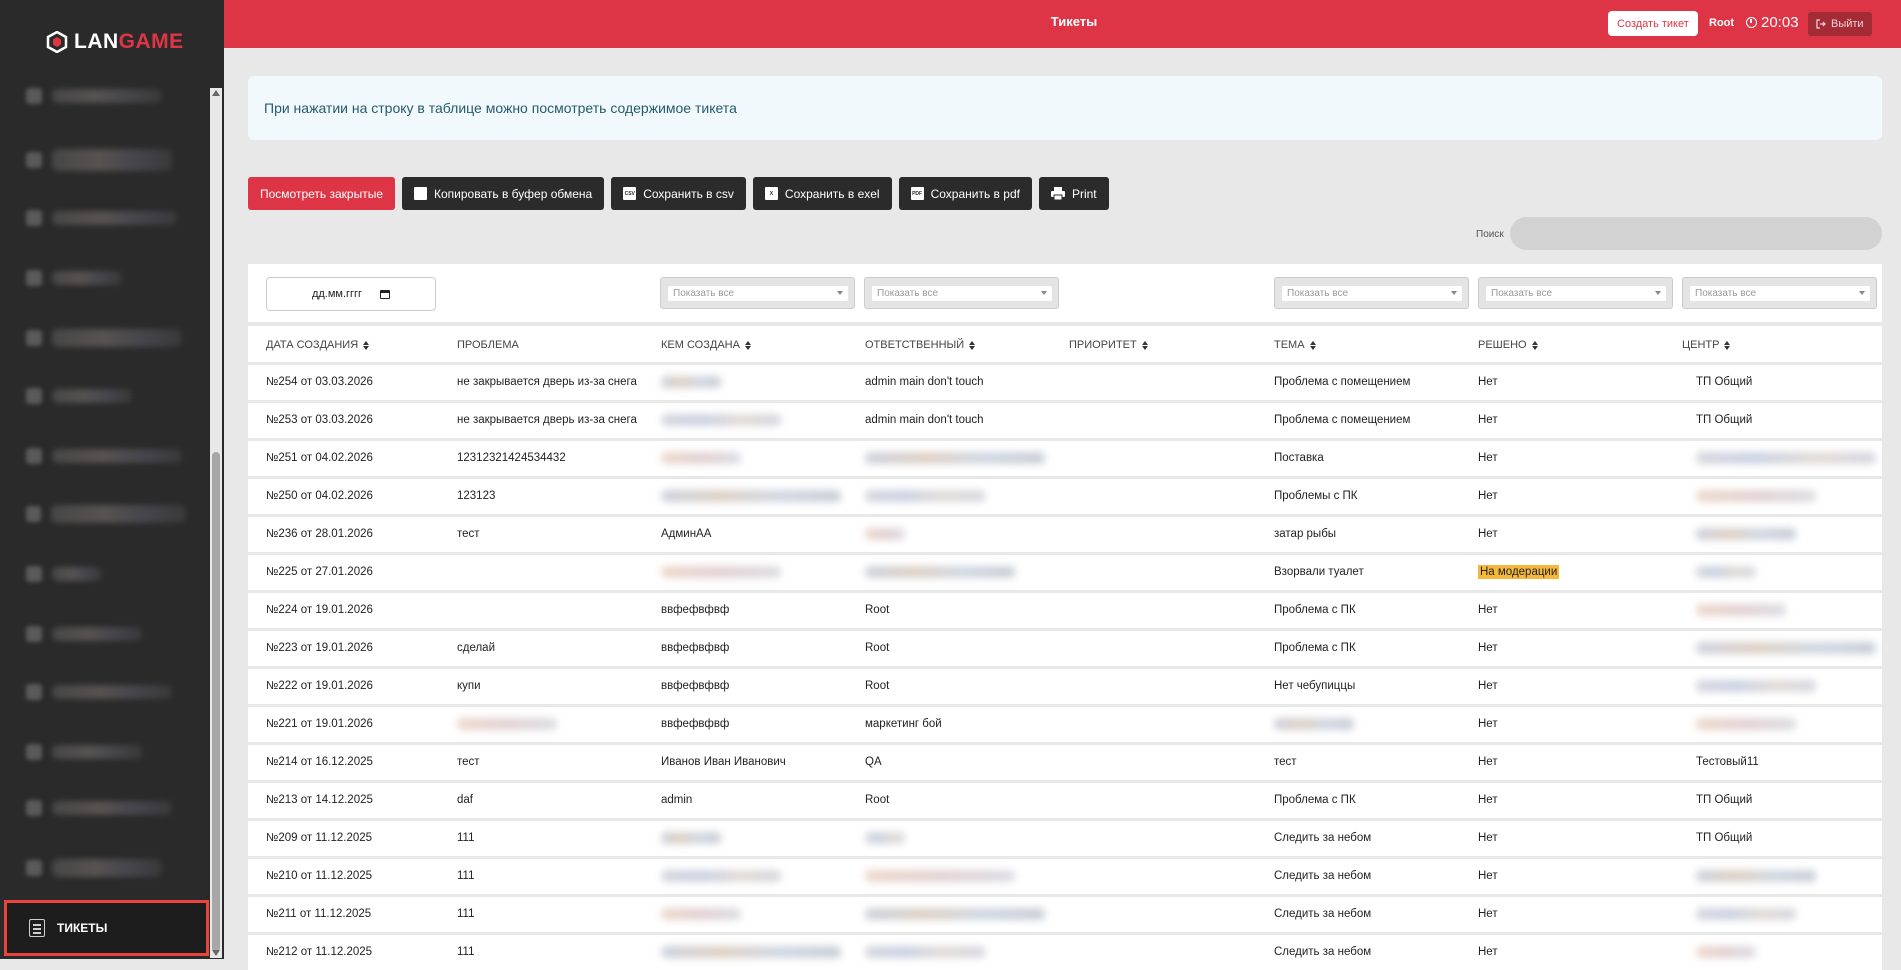 This screenshot has height=970, width=1901. What do you see at coordinates (476, 496) in the screenshot?
I see `cell-problem: 123123` at bounding box center [476, 496].